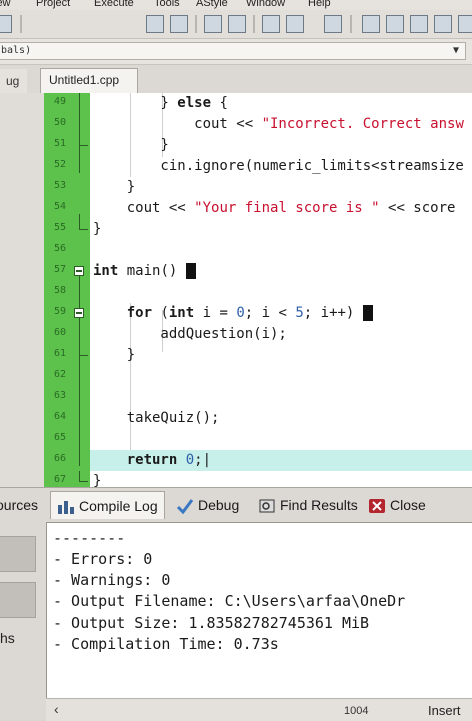 The width and height of the screenshot is (472, 721). What do you see at coordinates (258, 229) in the screenshot?
I see `code-line: 55 }` at bounding box center [258, 229].